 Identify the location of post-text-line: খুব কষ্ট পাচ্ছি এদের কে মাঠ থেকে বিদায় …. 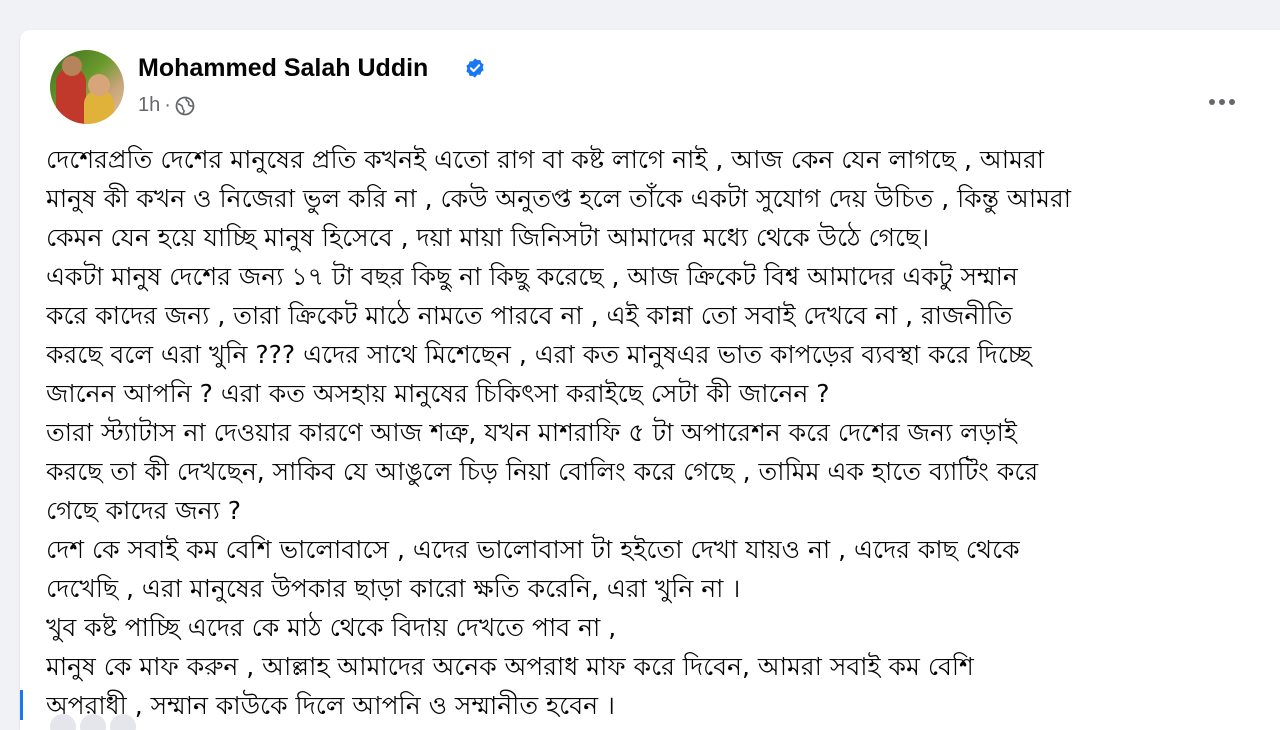
(331, 627).